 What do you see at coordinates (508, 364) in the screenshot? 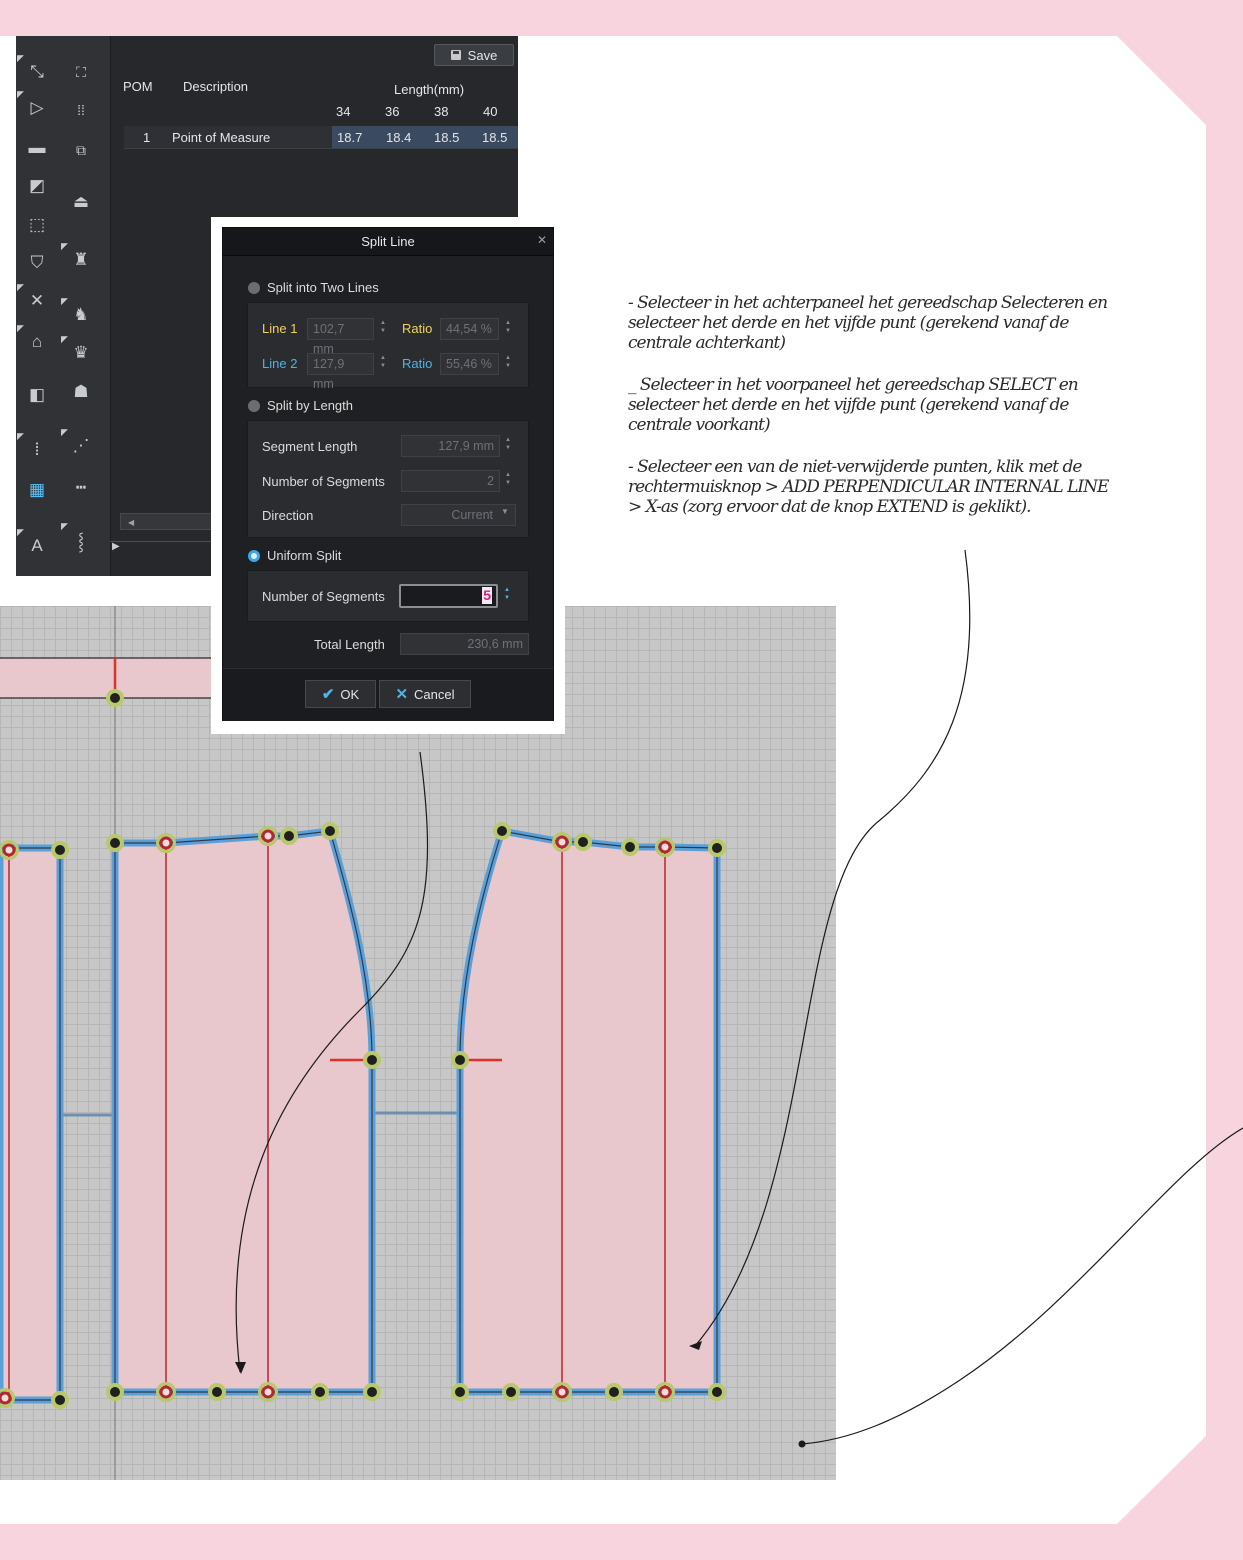
I see `line2-ratio-spinner-icon: ▲ ▼` at bounding box center [508, 364].